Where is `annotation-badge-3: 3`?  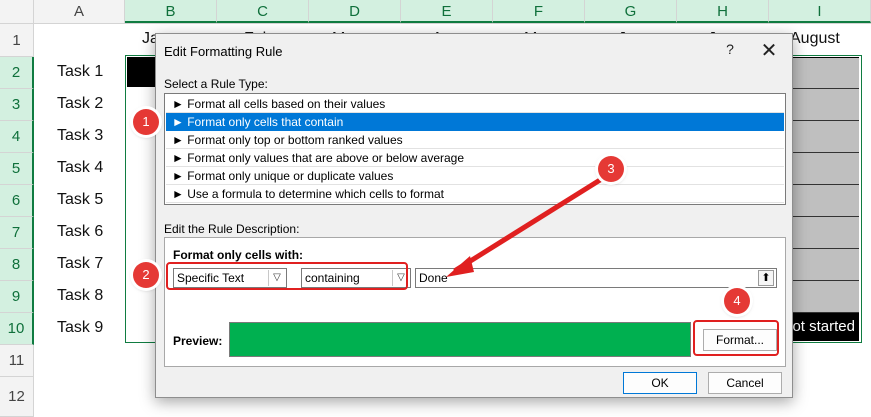 annotation-badge-3: 3 is located at coordinates (611, 169).